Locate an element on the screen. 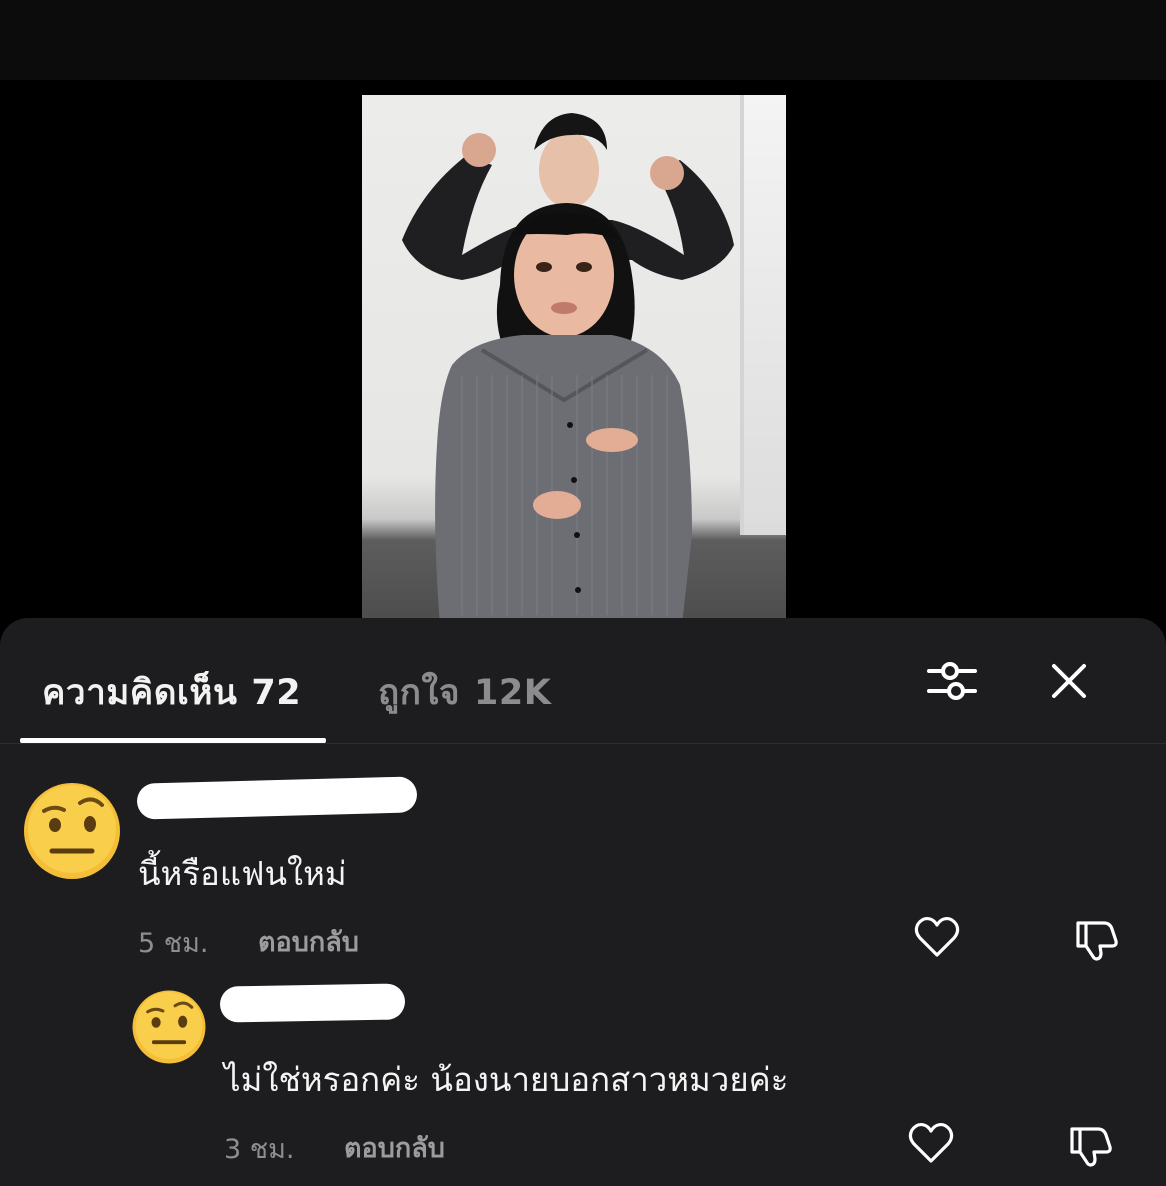 The image size is (1166, 1186). tab-comments: ความคิดเห็น 72 is located at coordinates (171, 692).